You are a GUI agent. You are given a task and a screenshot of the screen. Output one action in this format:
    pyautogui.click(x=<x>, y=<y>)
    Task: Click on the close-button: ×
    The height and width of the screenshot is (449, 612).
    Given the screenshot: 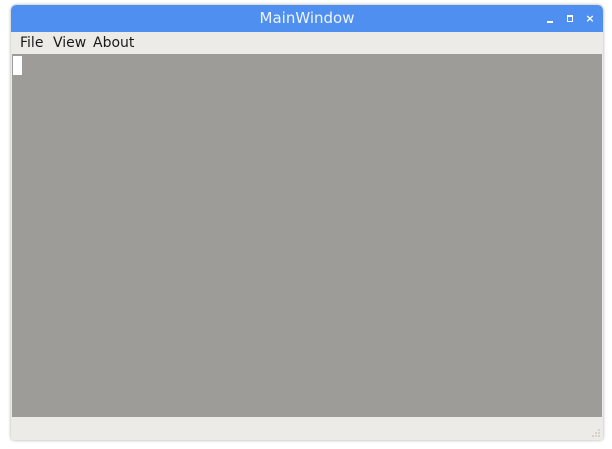 What is the action you would take?
    pyautogui.click(x=590, y=18)
    